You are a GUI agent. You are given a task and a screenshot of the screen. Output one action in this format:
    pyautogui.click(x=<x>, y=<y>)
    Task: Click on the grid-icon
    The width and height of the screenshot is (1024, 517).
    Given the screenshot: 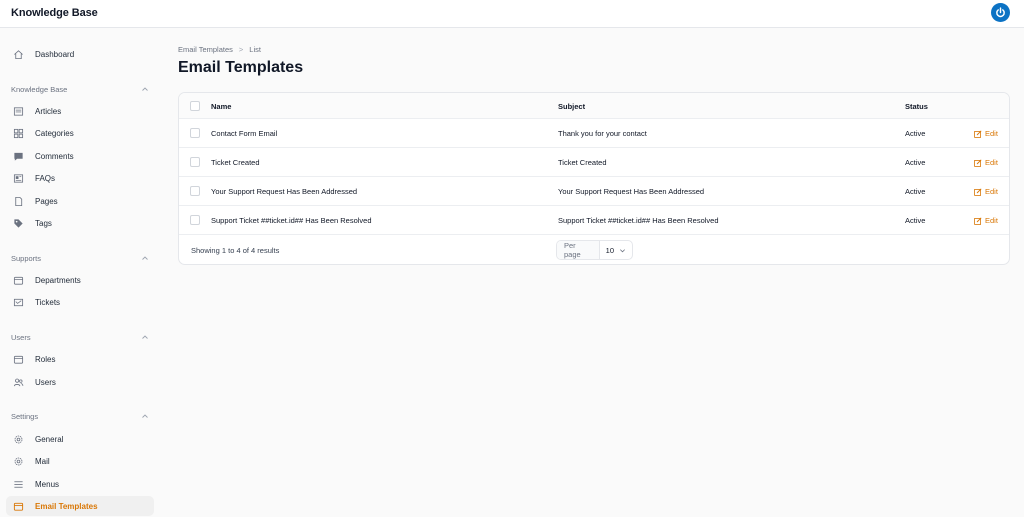 What is the action you would take?
    pyautogui.click(x=18, y=133)
    